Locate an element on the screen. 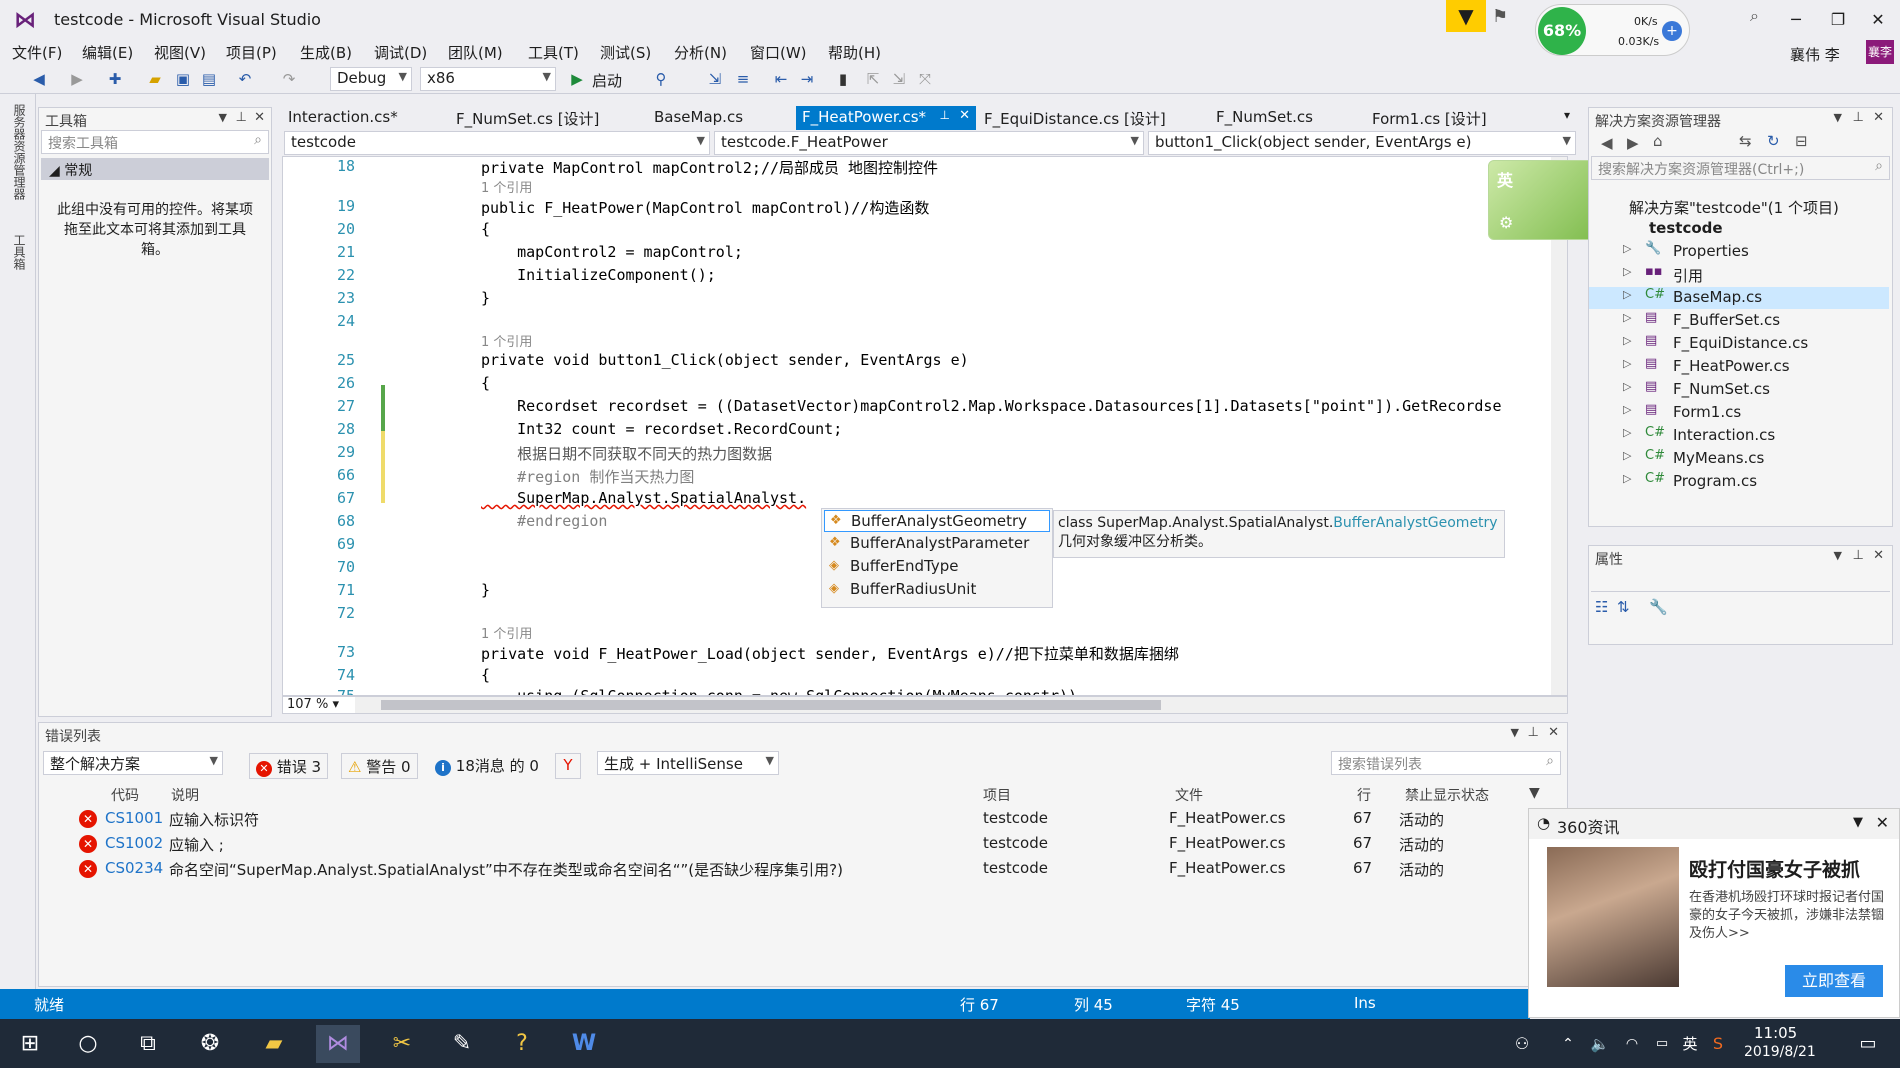 Image resolution: width=1900 pixels, height=1068 pixels. solution-item: ▷ C# Interaction.cs is located at coordinates (1739, 436).